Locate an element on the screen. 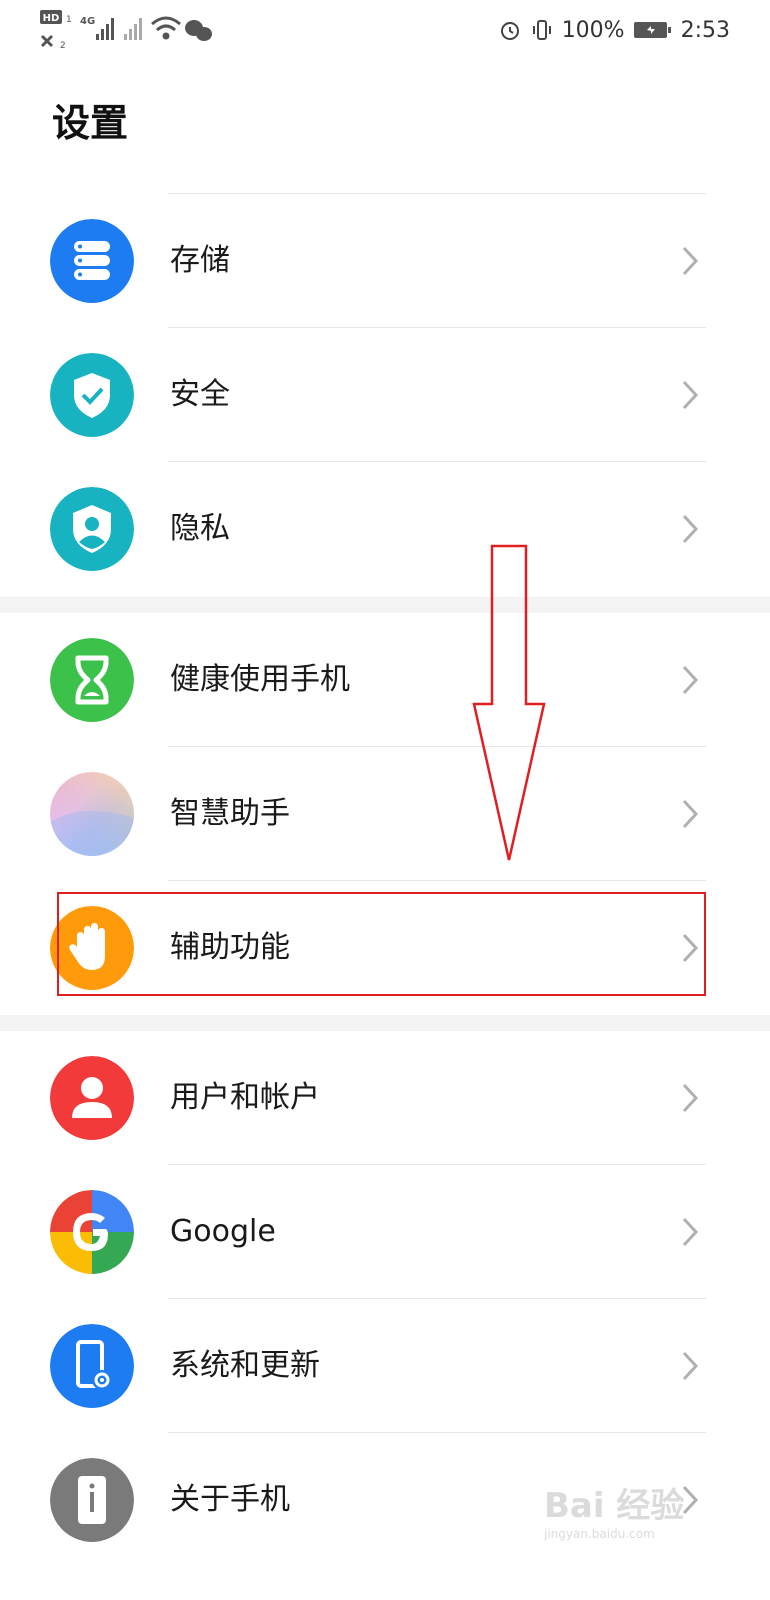  settings-item-label: 关于手机 is located at coordinates (230, 1499).